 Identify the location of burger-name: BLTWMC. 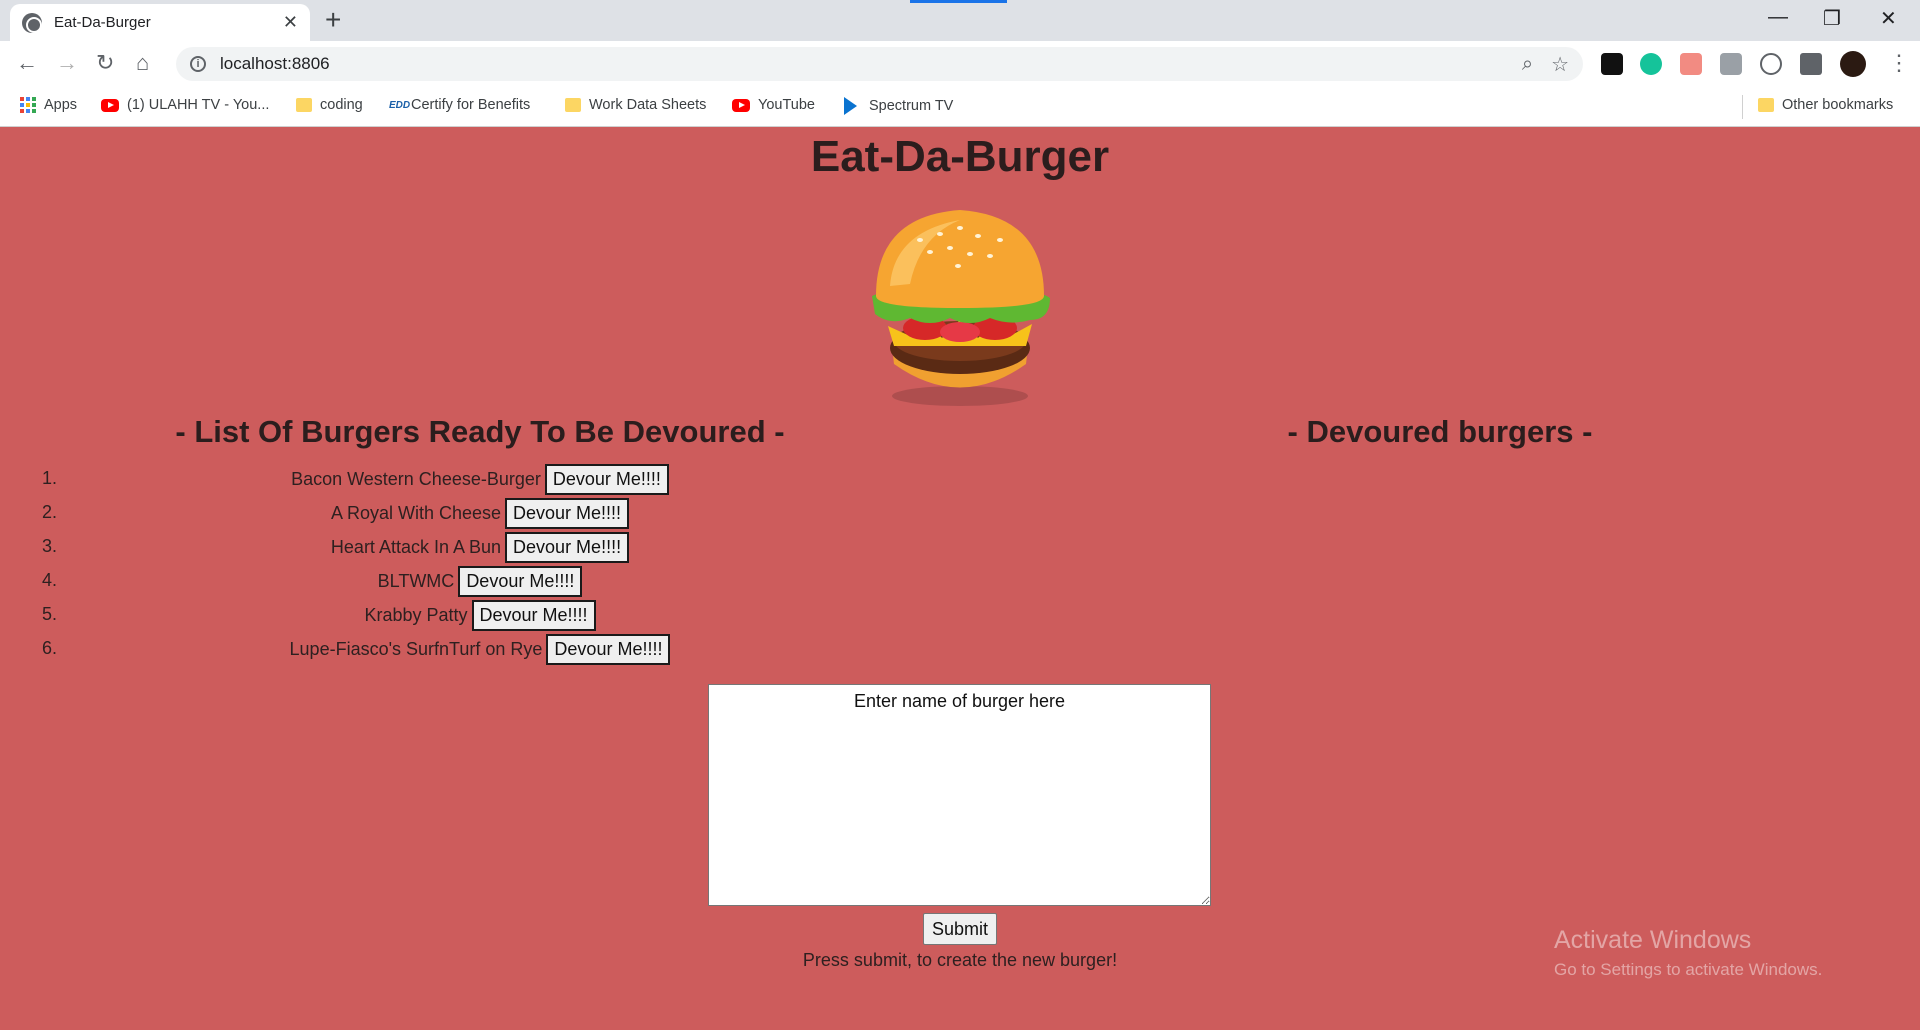
(416, 580).